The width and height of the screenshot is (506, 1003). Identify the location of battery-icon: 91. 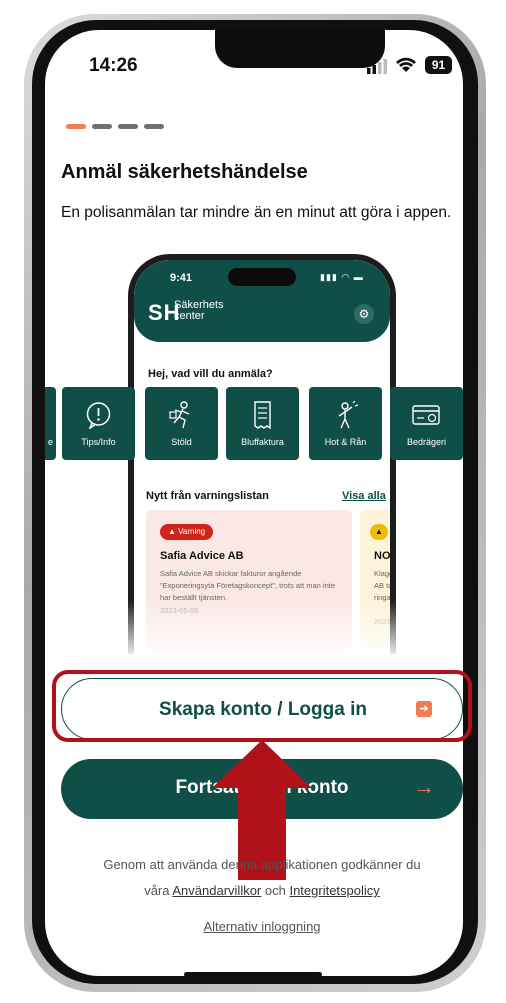
(438, 65).